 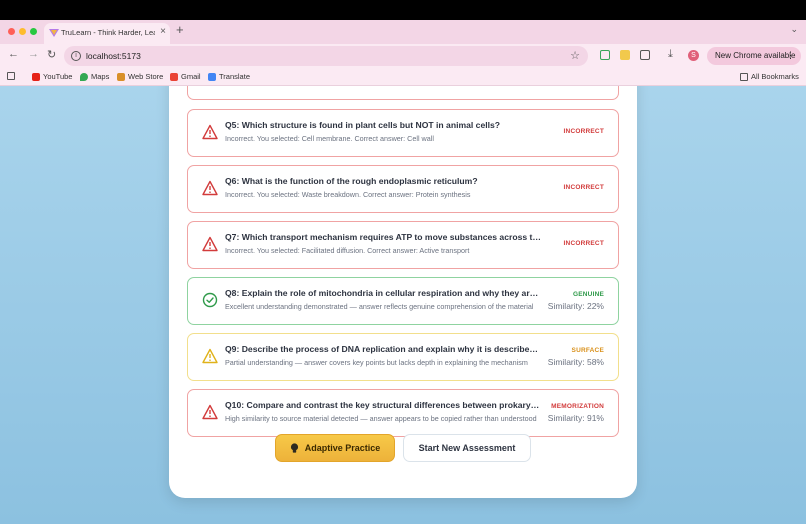 I want to click on bookmark-gmail: Gmail, so click(x=185, y=76).